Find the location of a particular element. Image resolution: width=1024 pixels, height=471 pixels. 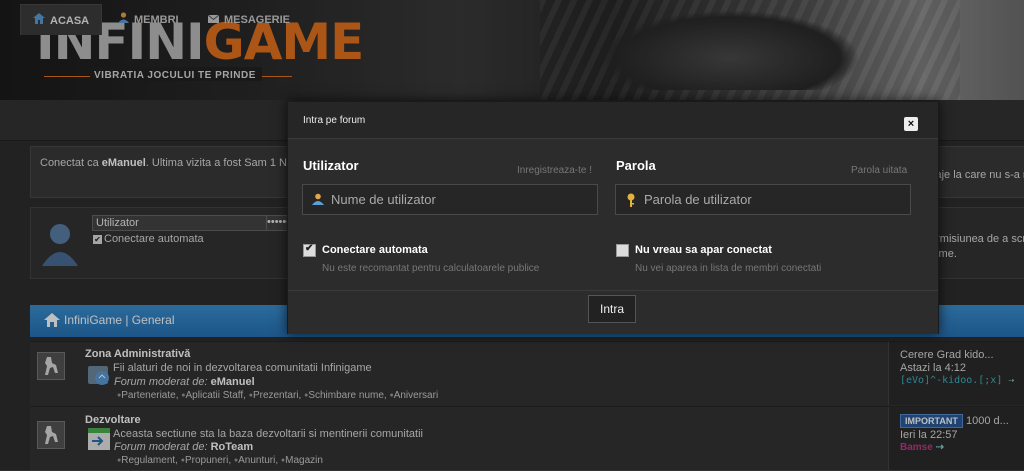

username-placeholder: Nume de utilizator is located at coordinates (383, 199).